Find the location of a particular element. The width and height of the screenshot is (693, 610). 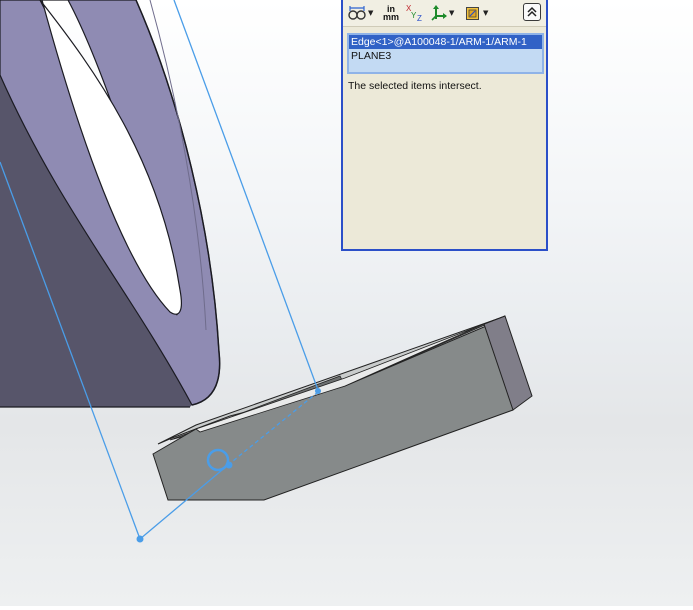

projection-button: ▼ is located at coordinates (476, 13).